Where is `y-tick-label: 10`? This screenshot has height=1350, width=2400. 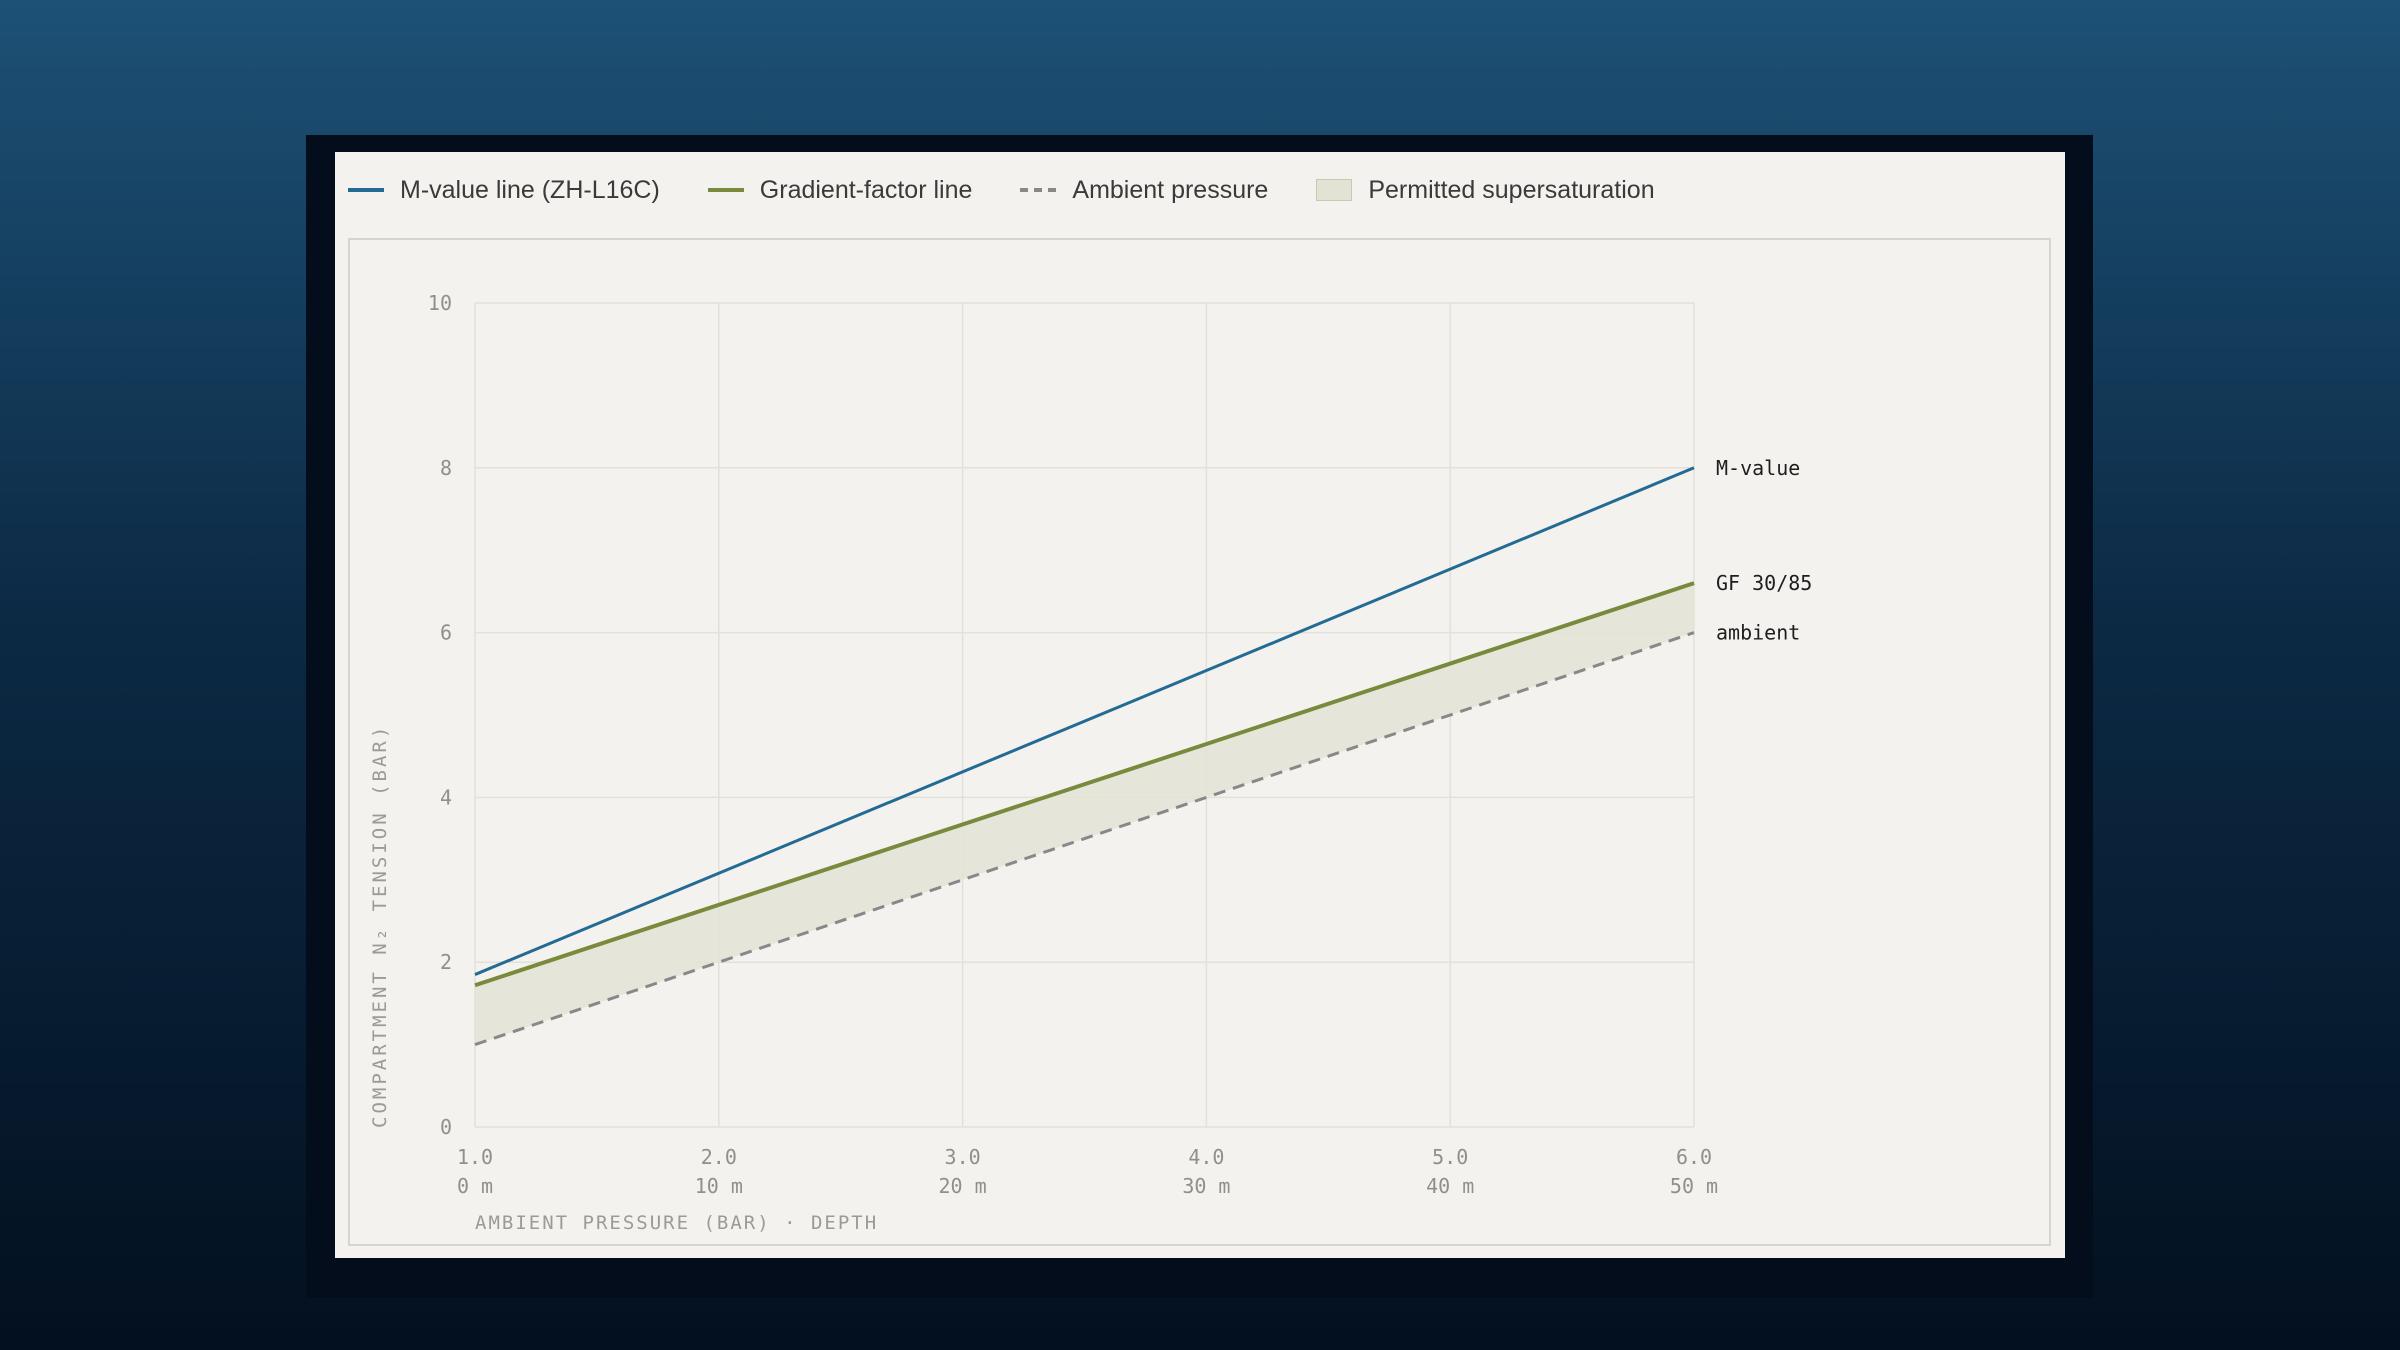
y-tick-label: 10 is located at coordinates (440, 303).